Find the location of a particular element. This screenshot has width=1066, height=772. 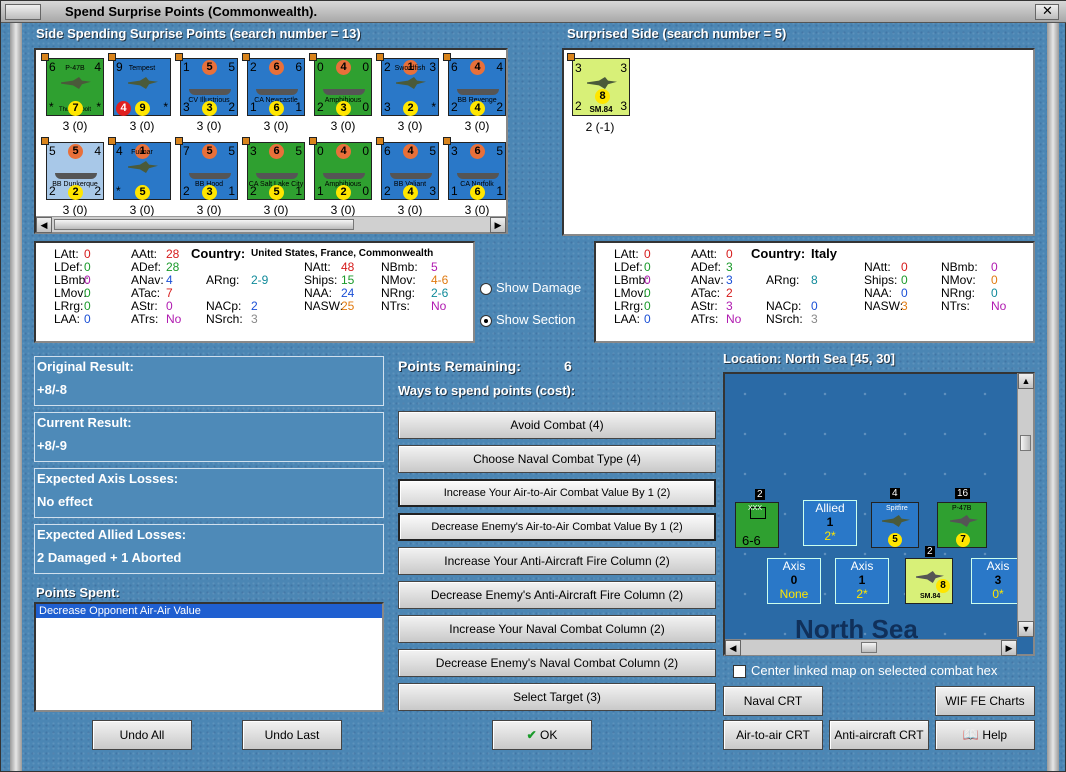

expected-allied-losses-label: Expected Allied Losses: is located at coordinates (112, 534).